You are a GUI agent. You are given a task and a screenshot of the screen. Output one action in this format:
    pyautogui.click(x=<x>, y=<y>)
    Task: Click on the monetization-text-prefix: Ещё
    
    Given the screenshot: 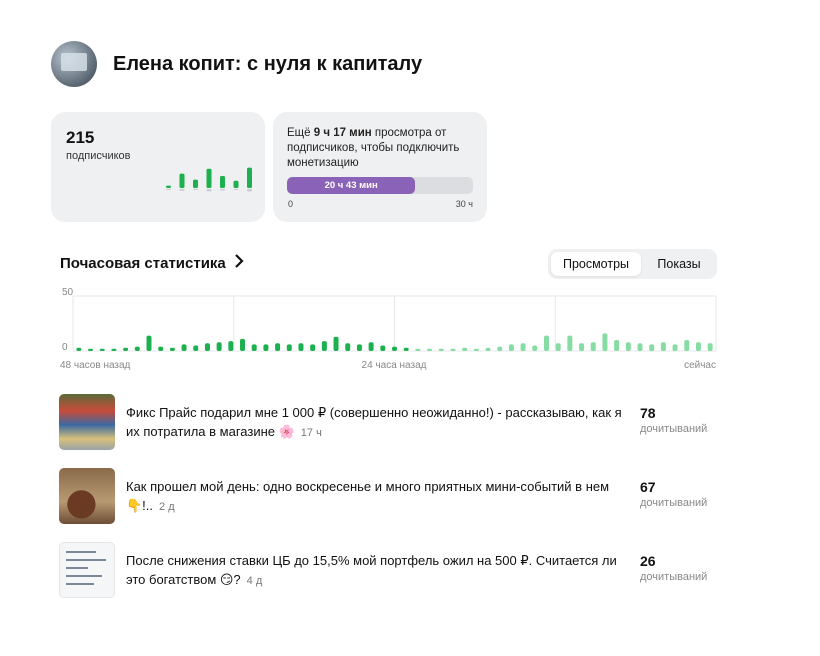 What is the action you would take?
    pyautogui.click(x=300, y=133)
    